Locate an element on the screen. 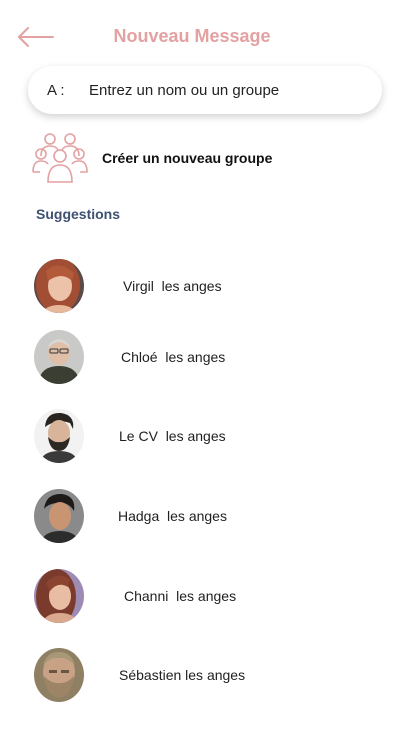 This screenshot has height=736, width=414. contact-item: Channi les anges is located at coordinates (194, 596).